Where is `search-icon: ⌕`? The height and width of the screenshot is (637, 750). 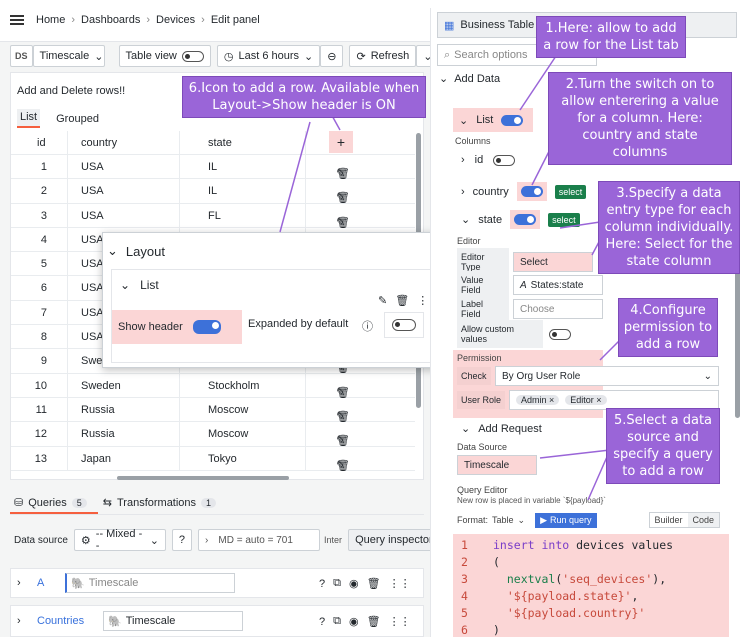
search-icon: ⌕ is located at coordinates (447, 54).